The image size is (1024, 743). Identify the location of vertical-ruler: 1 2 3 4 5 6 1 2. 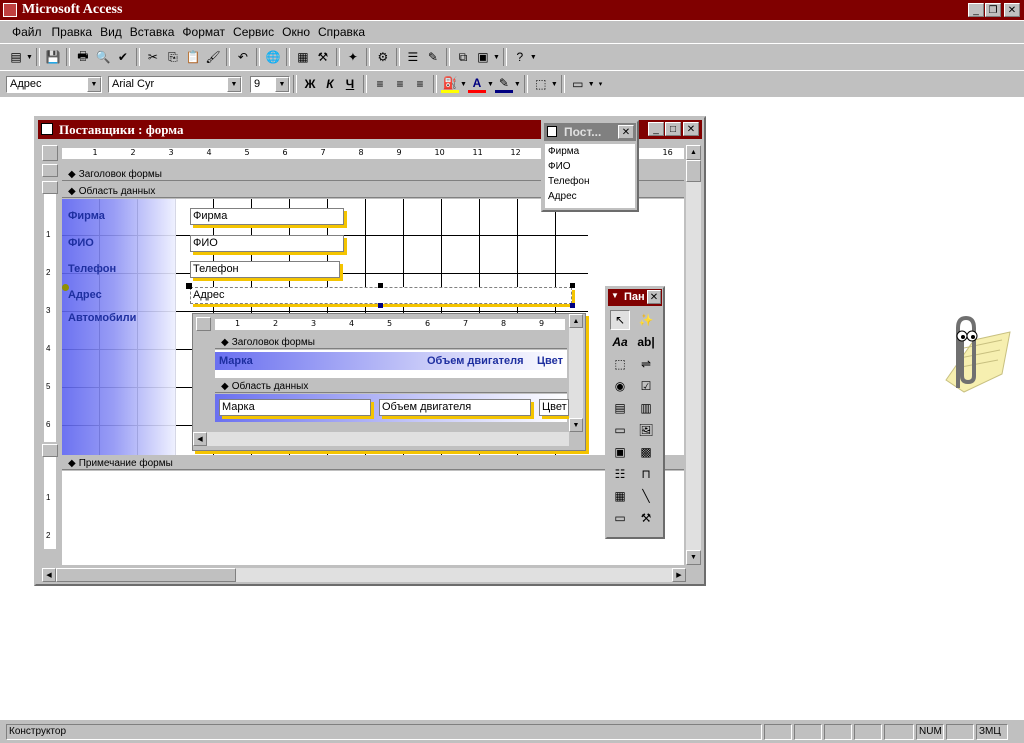
(50, 366).